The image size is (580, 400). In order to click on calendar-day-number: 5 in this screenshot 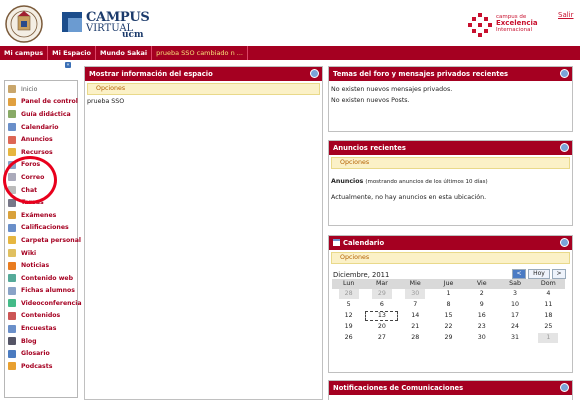, I will do `click(348, 304)`.